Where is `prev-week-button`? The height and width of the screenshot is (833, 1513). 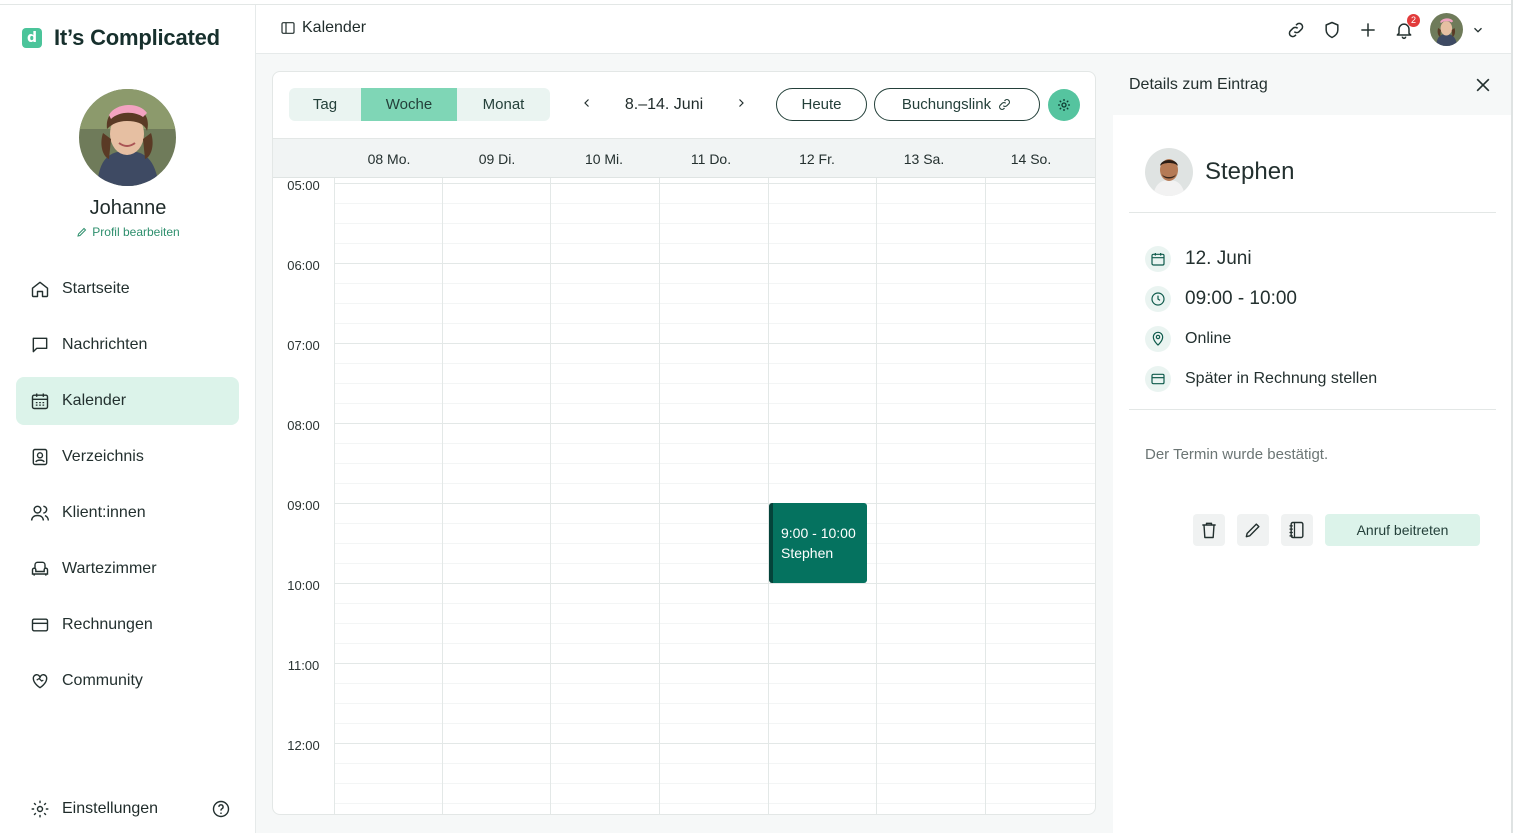 prev-week-button is located at coordinates (587, 105).